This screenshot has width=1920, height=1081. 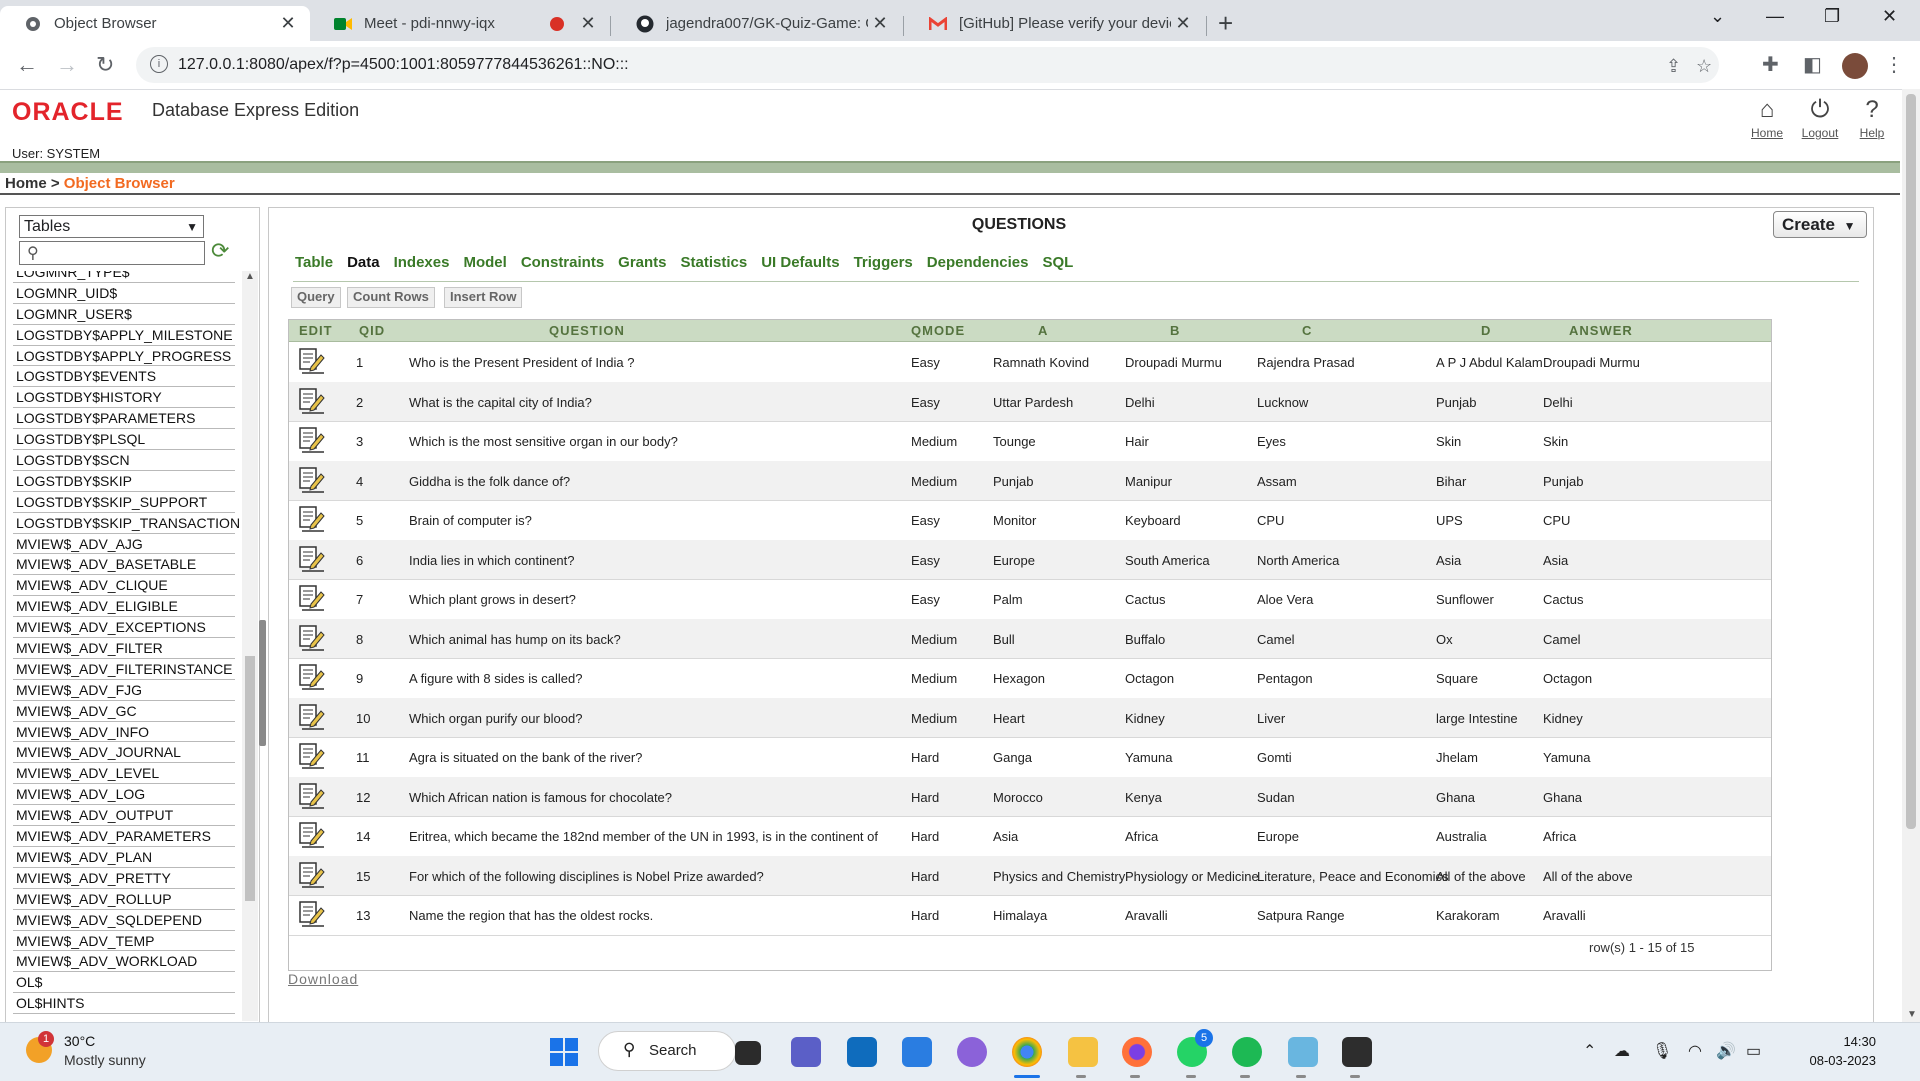 What do you see at coordinates (250, 778) in the screenshot?
I see `scrollbar-thumb` at bounding box center [250, 778].